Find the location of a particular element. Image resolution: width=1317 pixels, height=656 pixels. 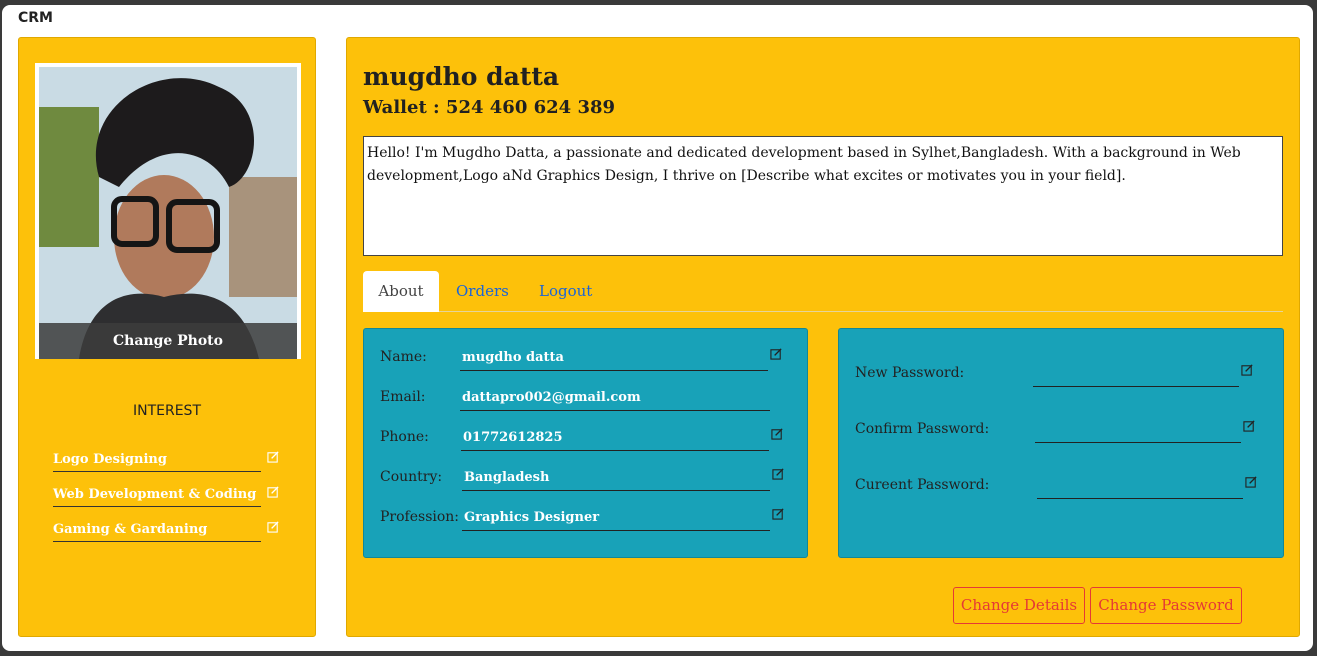

profession-field: Graphics Designer is located at coordinates (616, 520).